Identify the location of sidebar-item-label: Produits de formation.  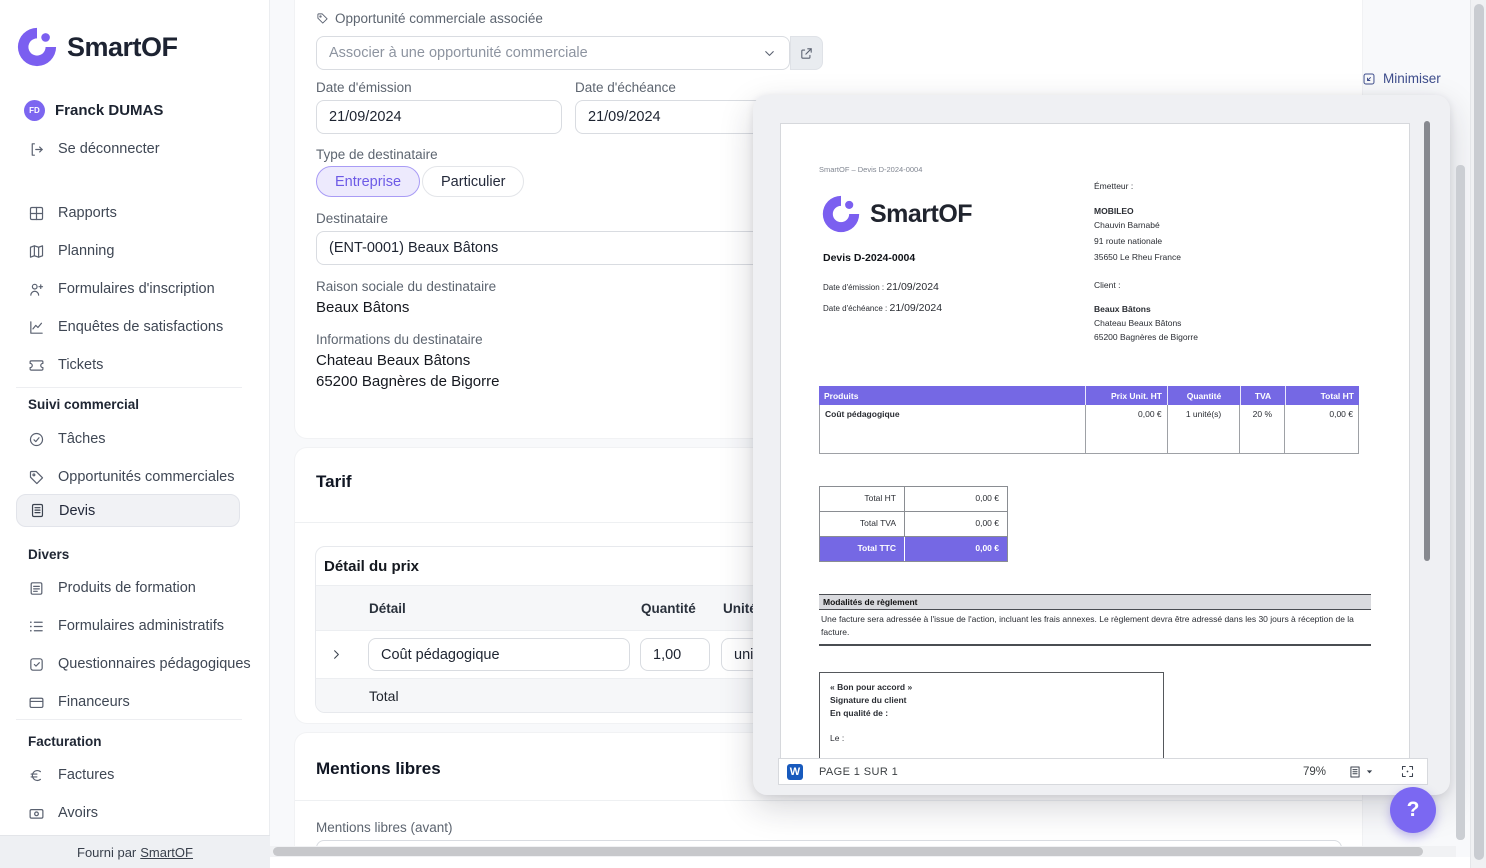
(127, 588).